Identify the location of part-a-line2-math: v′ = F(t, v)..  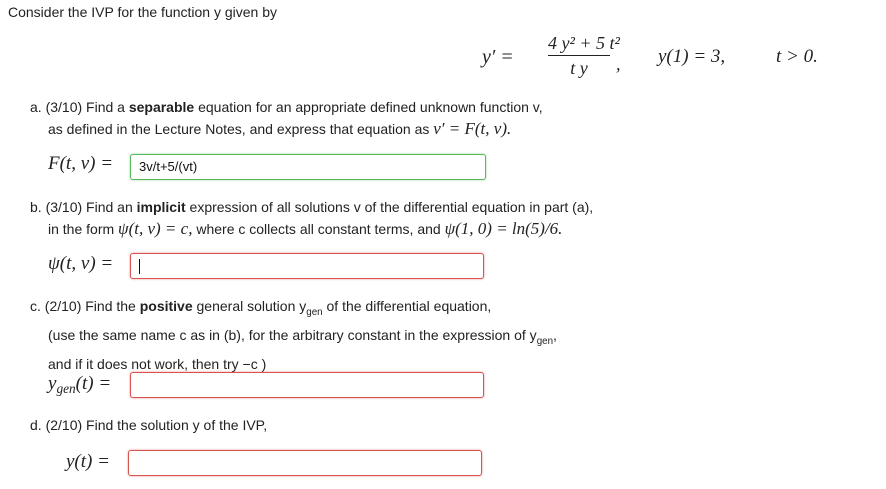
(472, 128).